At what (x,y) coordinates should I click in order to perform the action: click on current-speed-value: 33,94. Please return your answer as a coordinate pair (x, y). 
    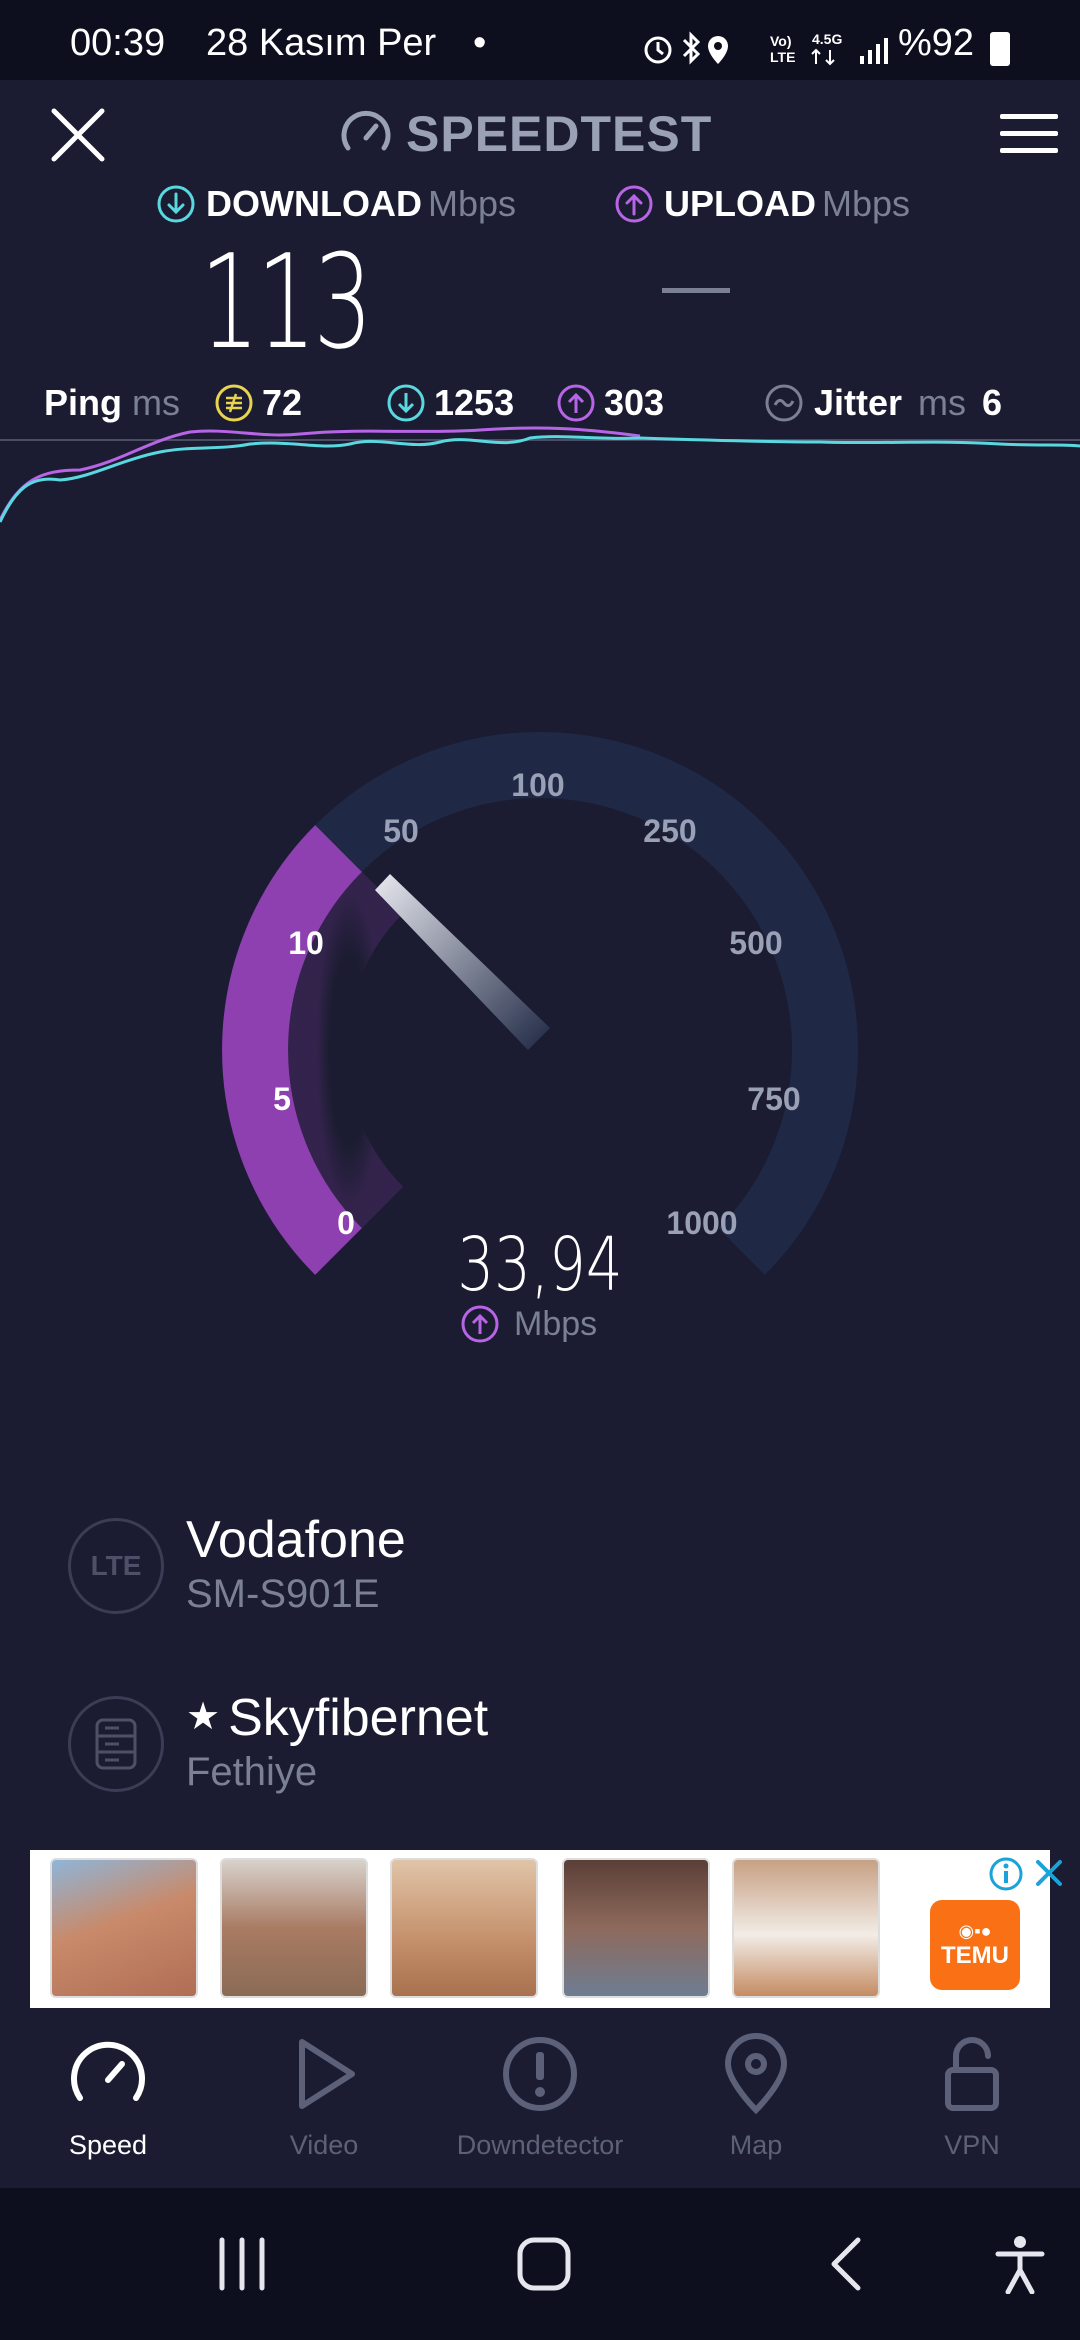
    Looking at the image, I should click on (540, 1265).